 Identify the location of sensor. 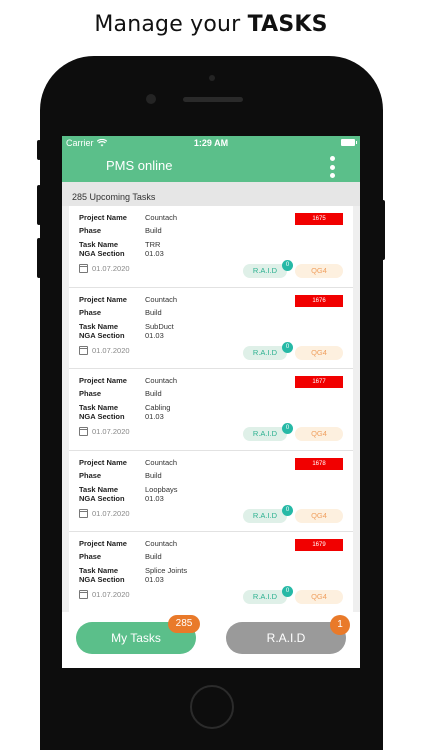
(212, 78).